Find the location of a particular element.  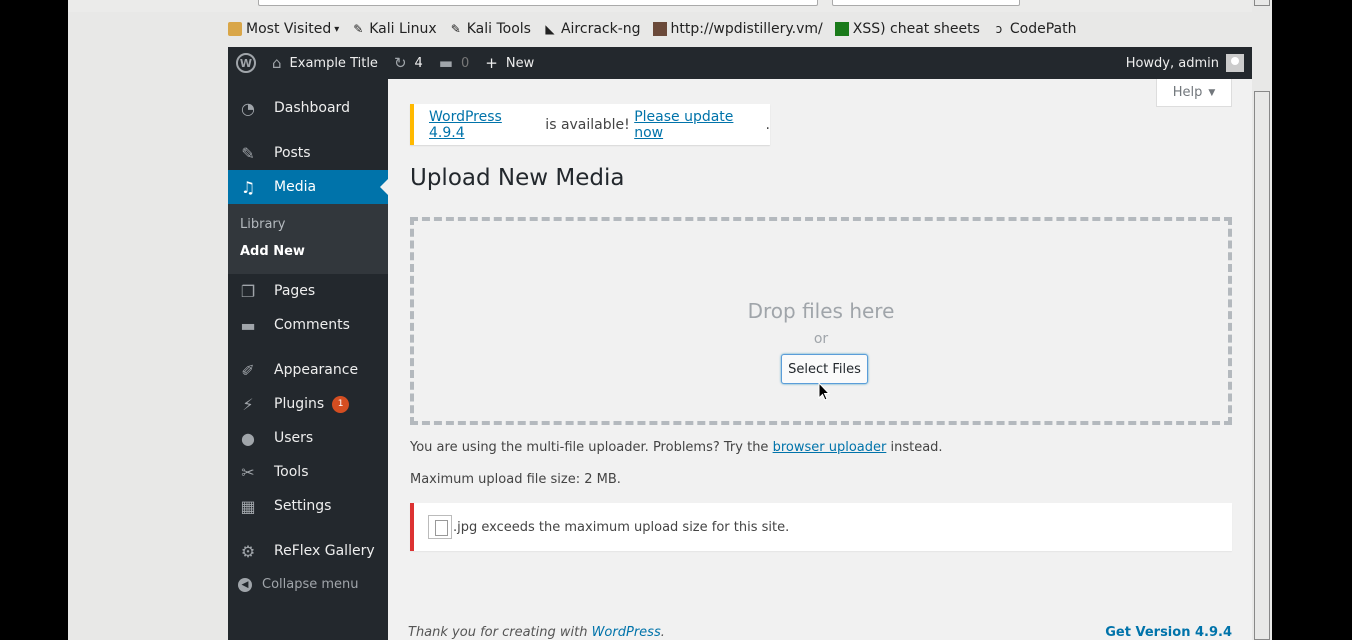

updates-menu: ↻ 4 is located at coordinates (408, 63).